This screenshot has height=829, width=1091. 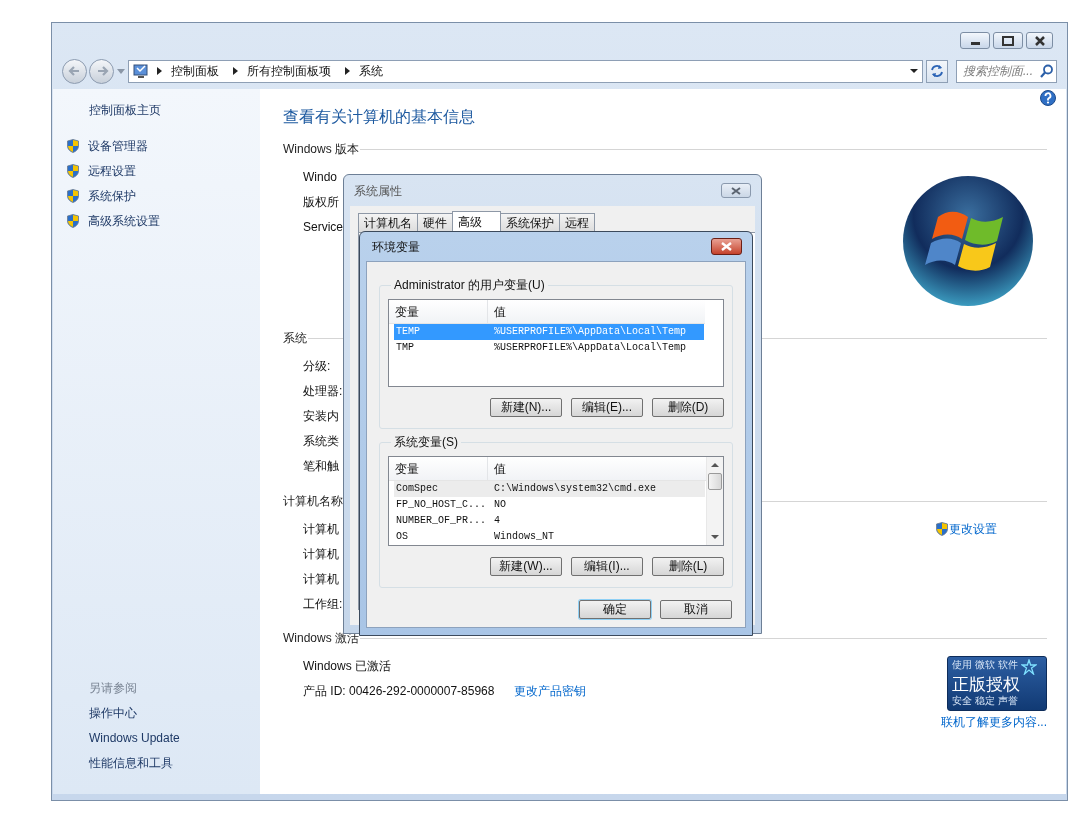 I want to click on link: 更改设置, so click(x=973, y=528).